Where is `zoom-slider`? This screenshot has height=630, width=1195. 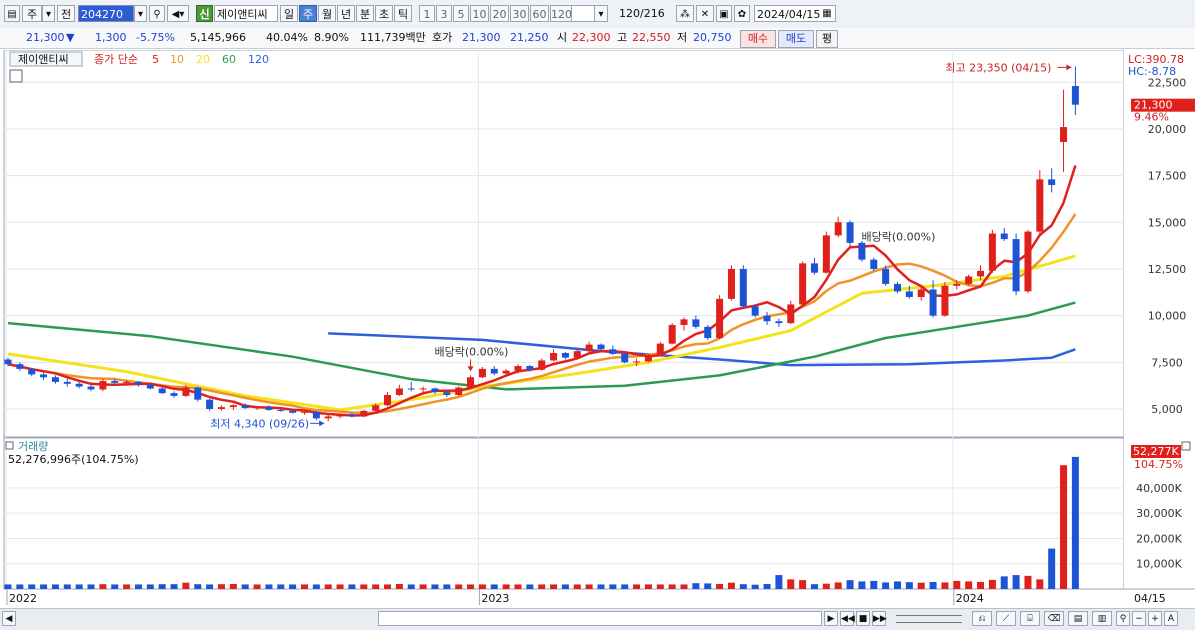
zoom-slider is located at coordinates (929, 619).